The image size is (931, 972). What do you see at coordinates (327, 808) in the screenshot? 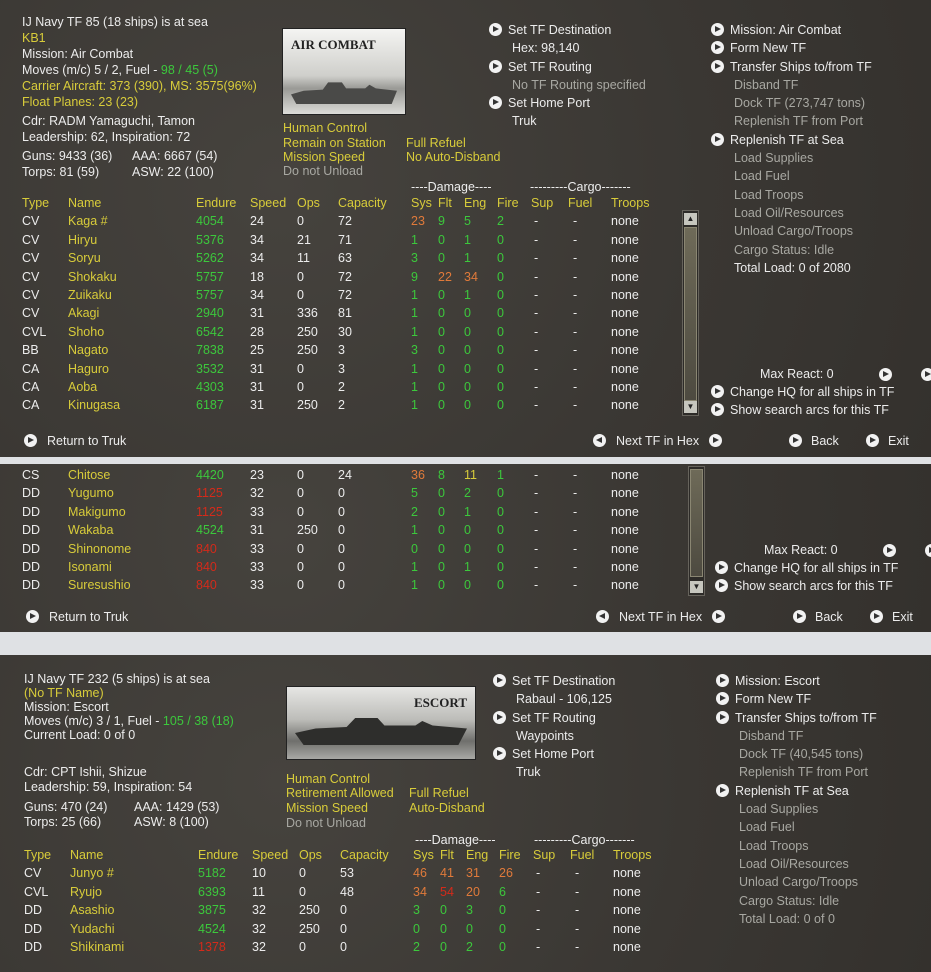
I see `speed-option: Mission Speed` at bounding box center [327, 808].